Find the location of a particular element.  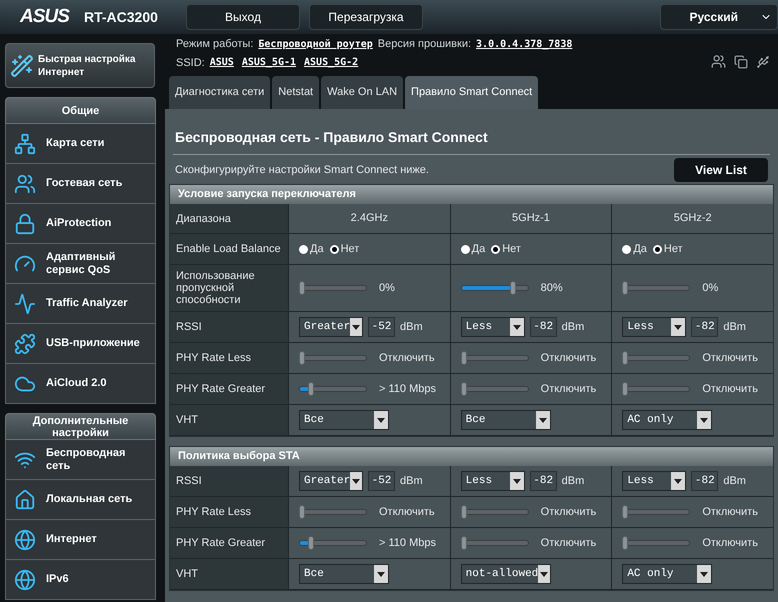

row-label: RSSI is located at coordinates (229, 327).